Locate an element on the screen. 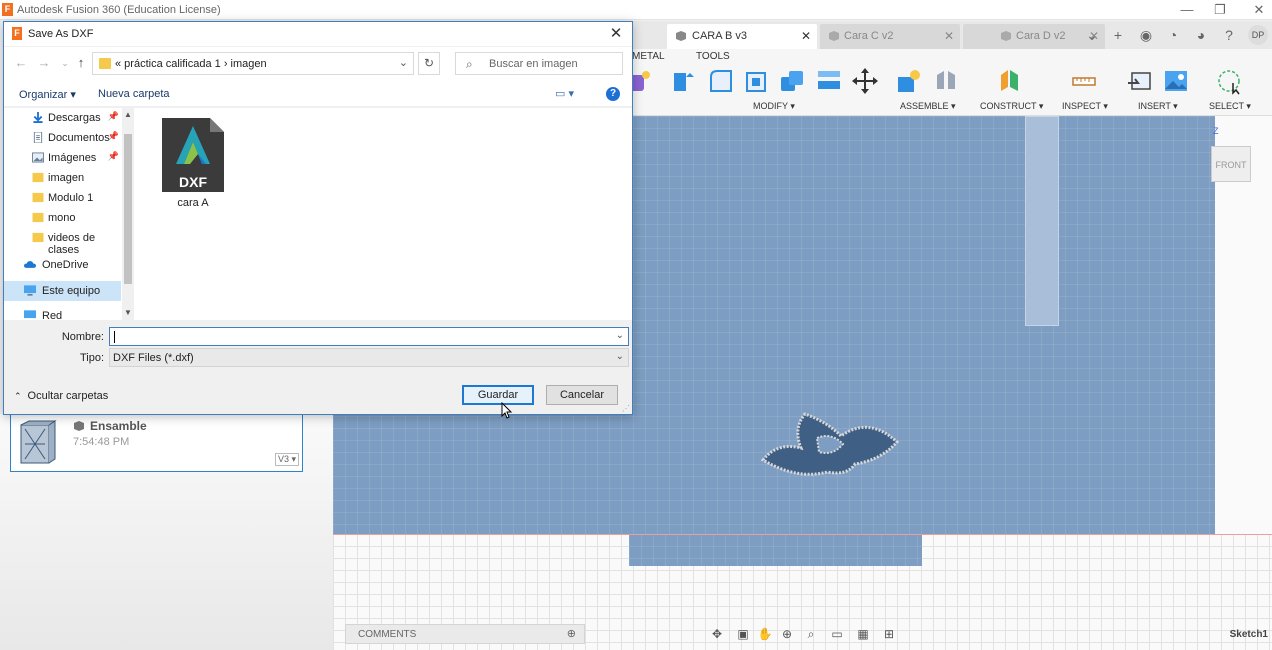  sketch-image-shape is located at coordinates (830, 444).